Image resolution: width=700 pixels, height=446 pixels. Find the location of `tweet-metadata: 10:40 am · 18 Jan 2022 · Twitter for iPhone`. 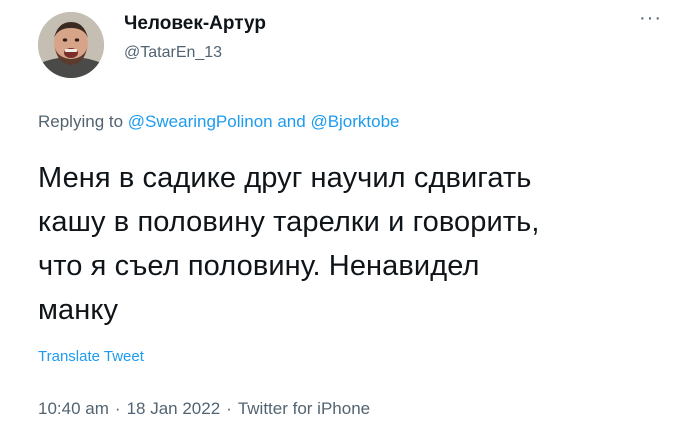

tweet-metadata: 10:40 am · 18 Jan 2022 · Twitter for iPhone is located at coordinates (204, 409).